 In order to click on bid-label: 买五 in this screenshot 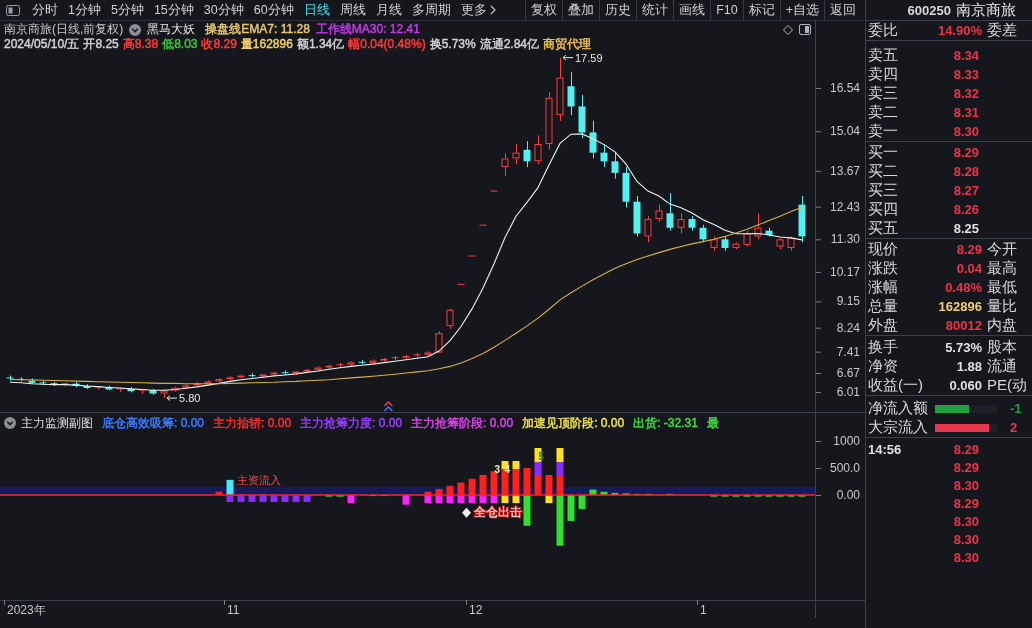, I will do `click(883, 228)`.